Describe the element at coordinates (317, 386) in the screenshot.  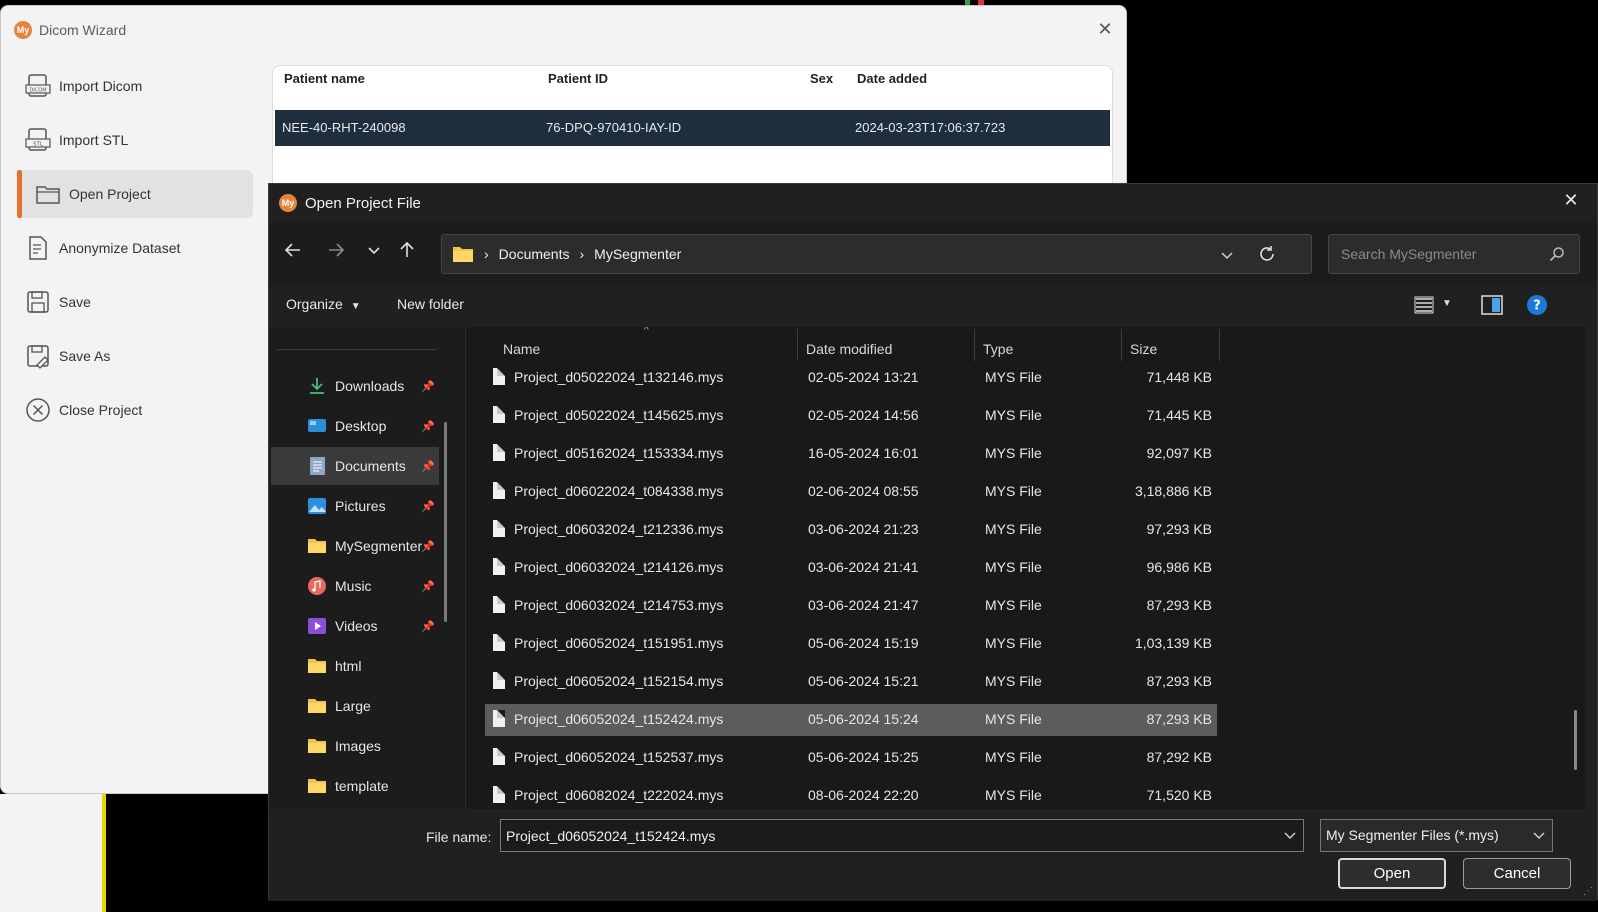
I see `download-icon` at that location.